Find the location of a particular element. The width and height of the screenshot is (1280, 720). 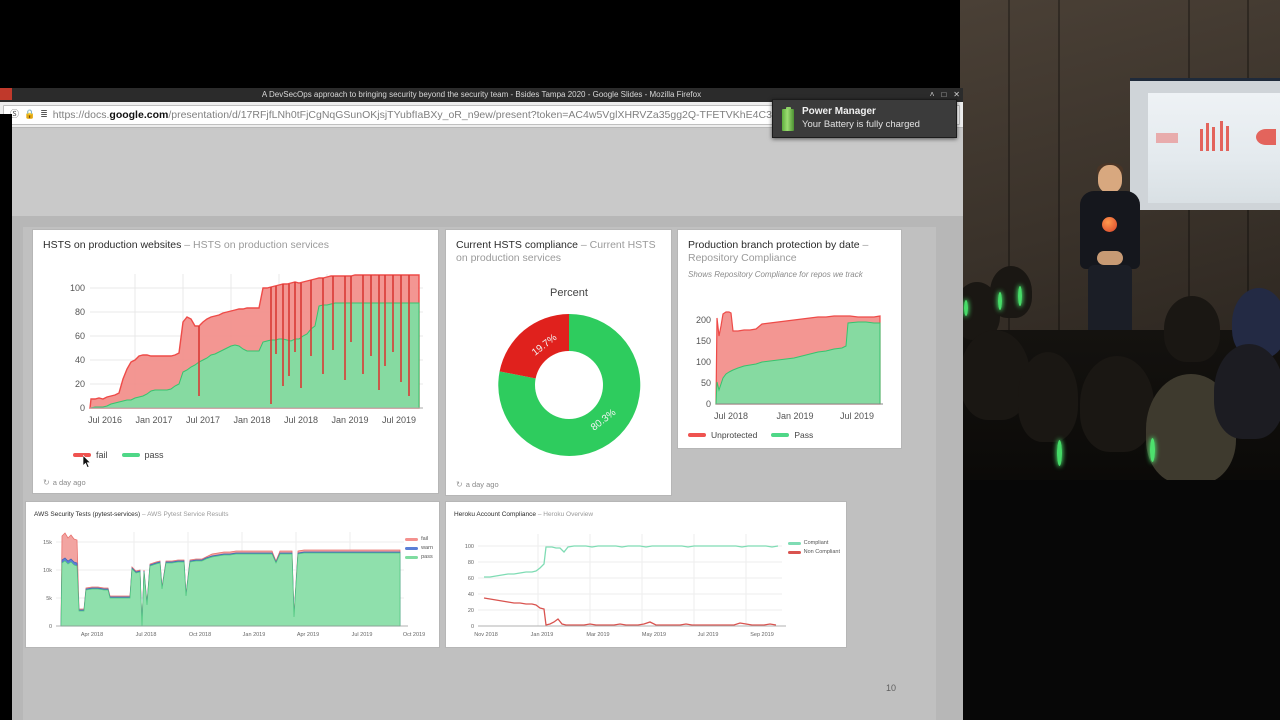

presenter-head is located at coordinates (1110, 179).